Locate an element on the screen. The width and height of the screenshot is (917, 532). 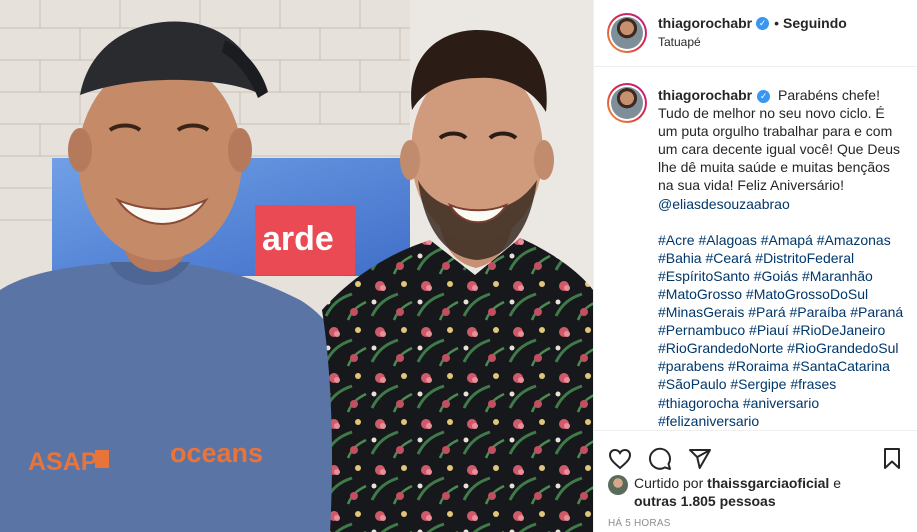
avatar-image is located at coordinates (627, 33).